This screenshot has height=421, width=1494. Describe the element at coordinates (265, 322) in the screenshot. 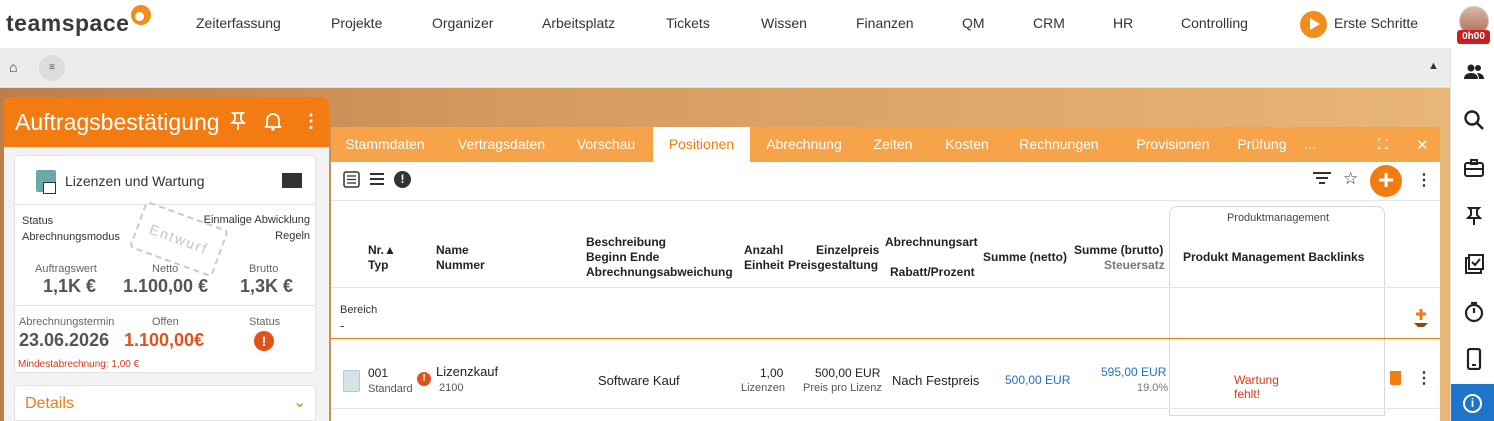

I see `status2-label: Status` at that location.